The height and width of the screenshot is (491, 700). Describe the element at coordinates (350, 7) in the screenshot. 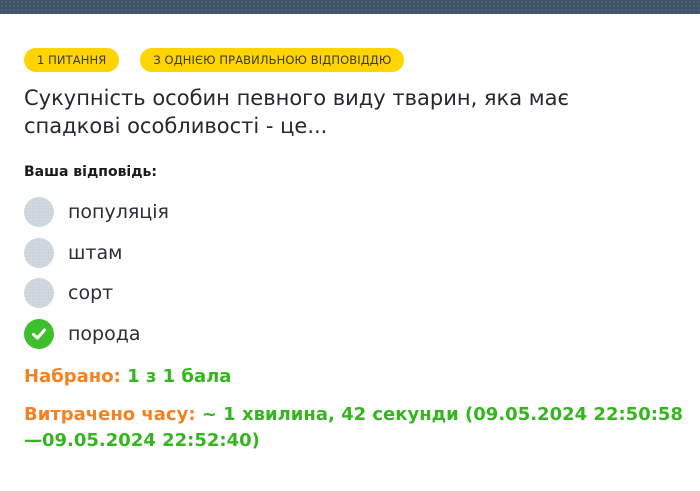

I see `header-bar` at that location.